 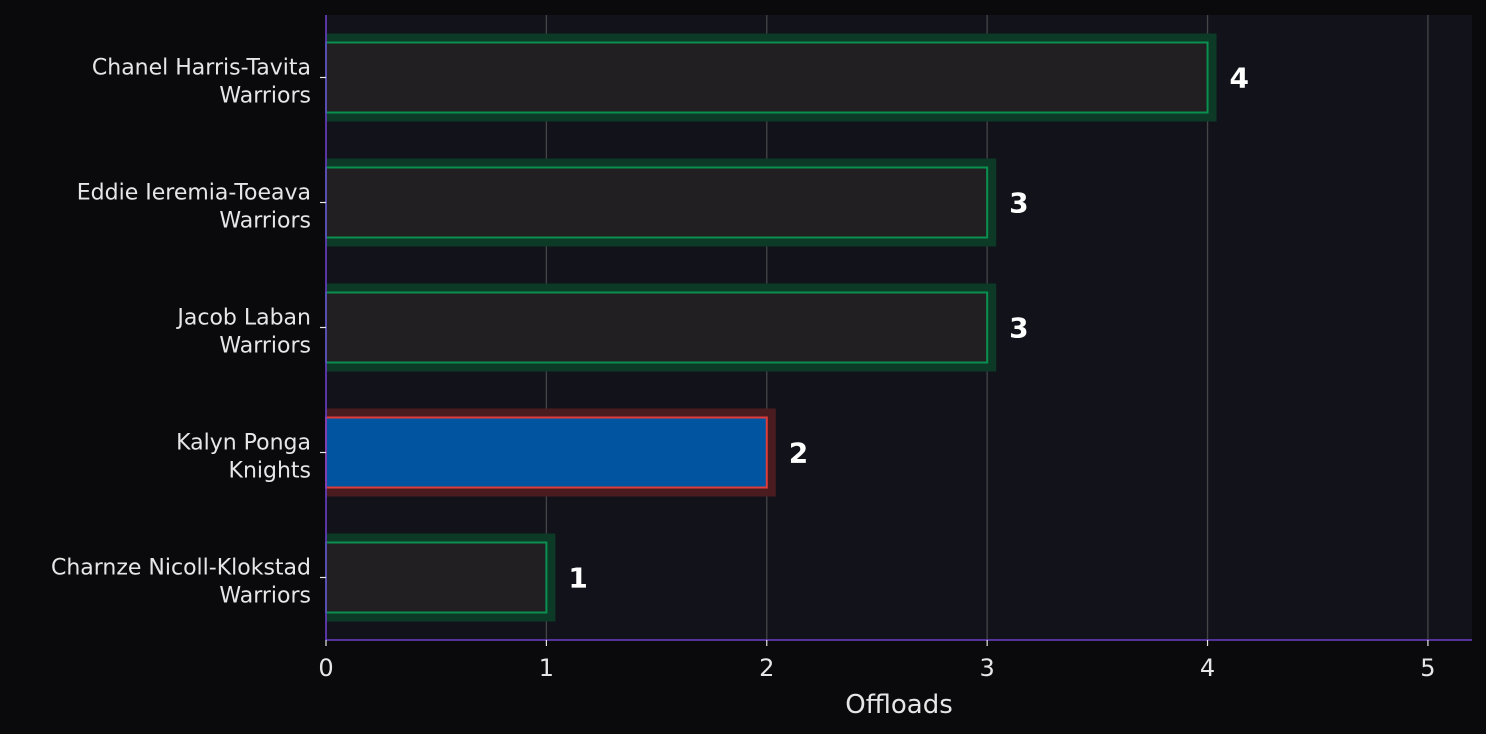 What do you see at coordinates (798, 453) in the screenshot?
I see `data-label: 2` at bounding box center [798, 453].